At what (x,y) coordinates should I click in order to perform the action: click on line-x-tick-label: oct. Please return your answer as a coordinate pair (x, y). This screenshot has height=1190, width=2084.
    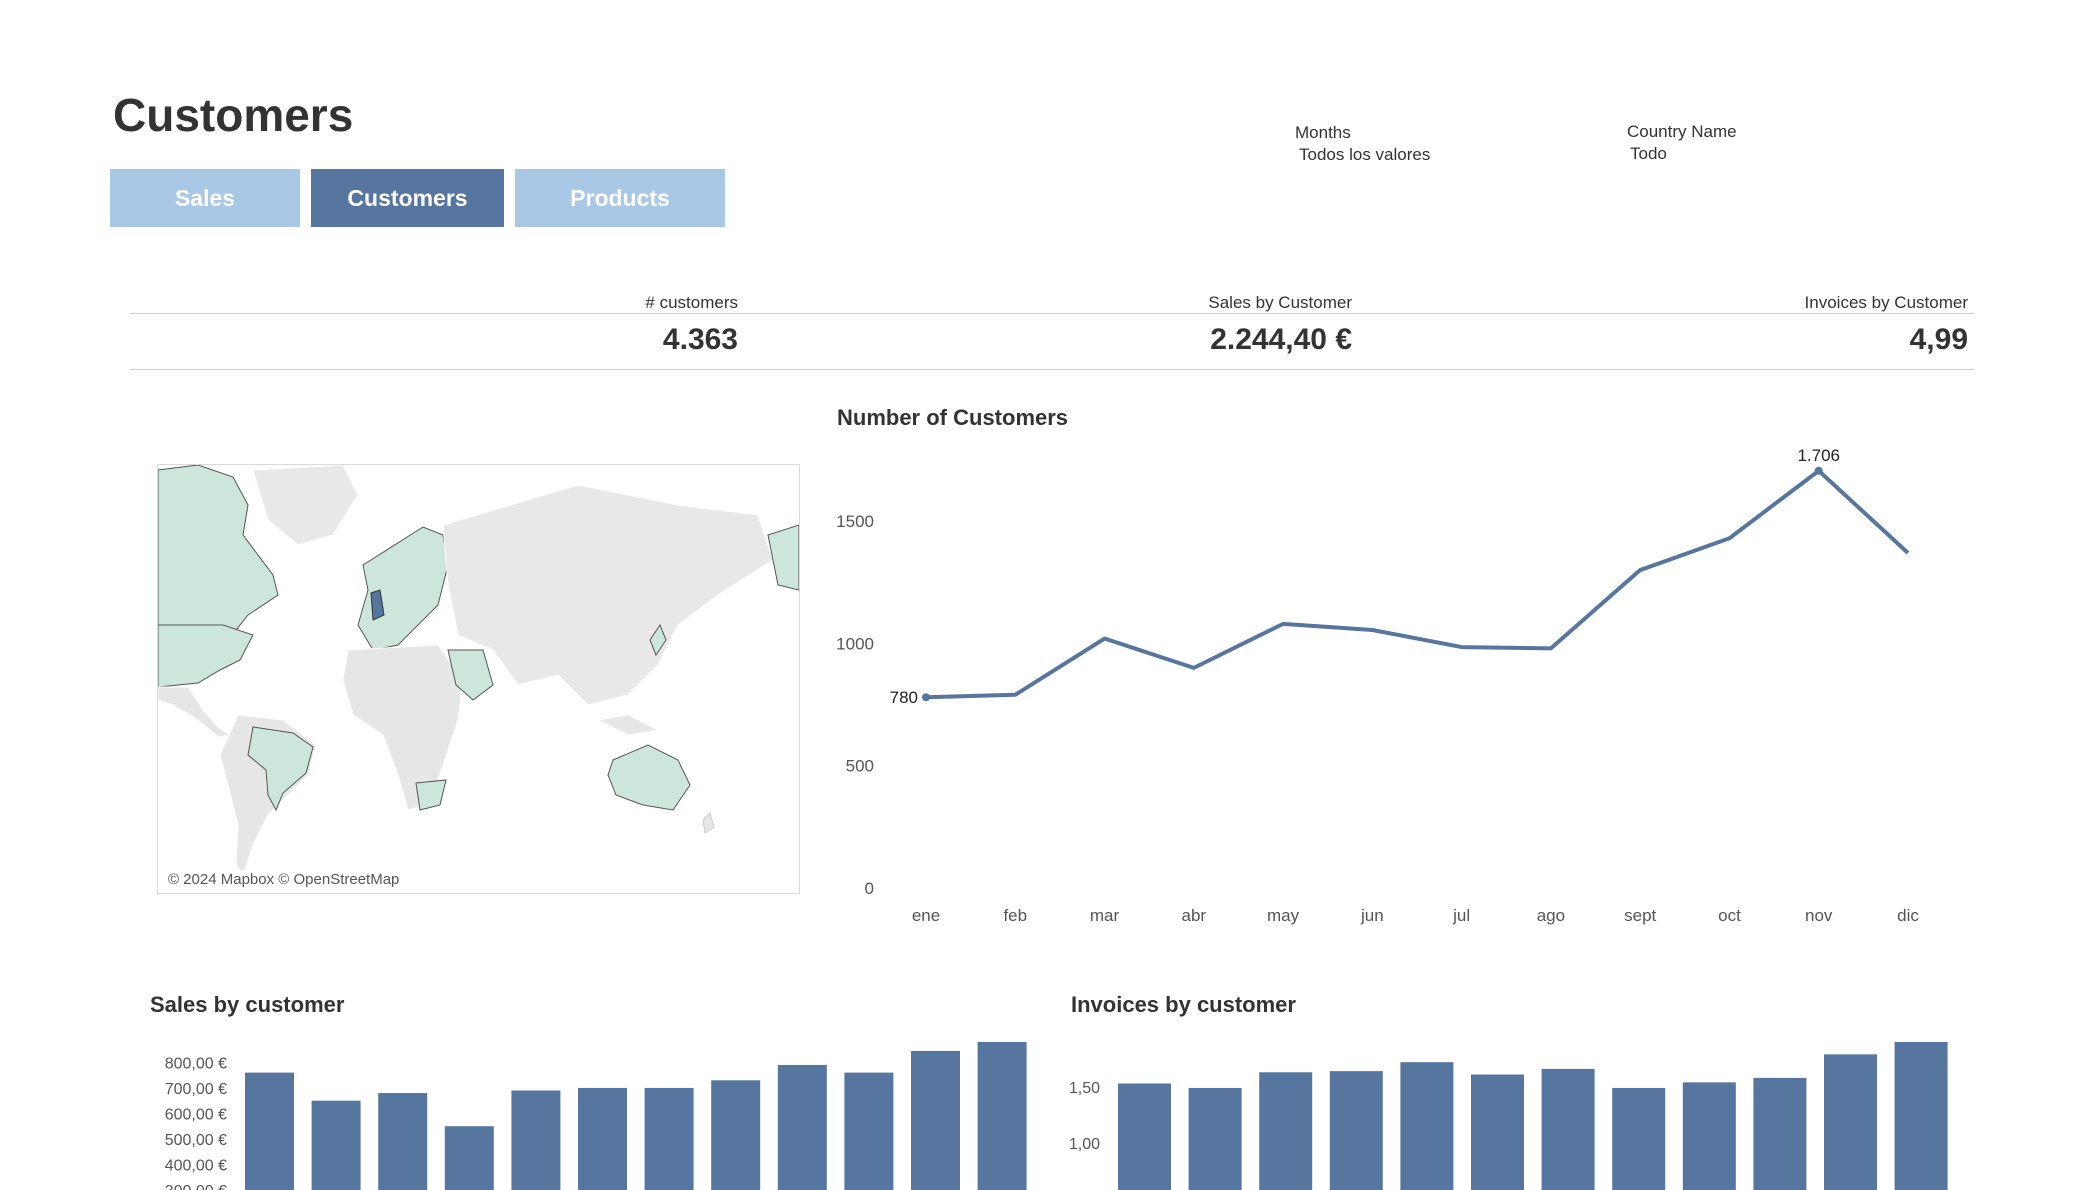
    Looking at the image, I should click on (1729, 915).